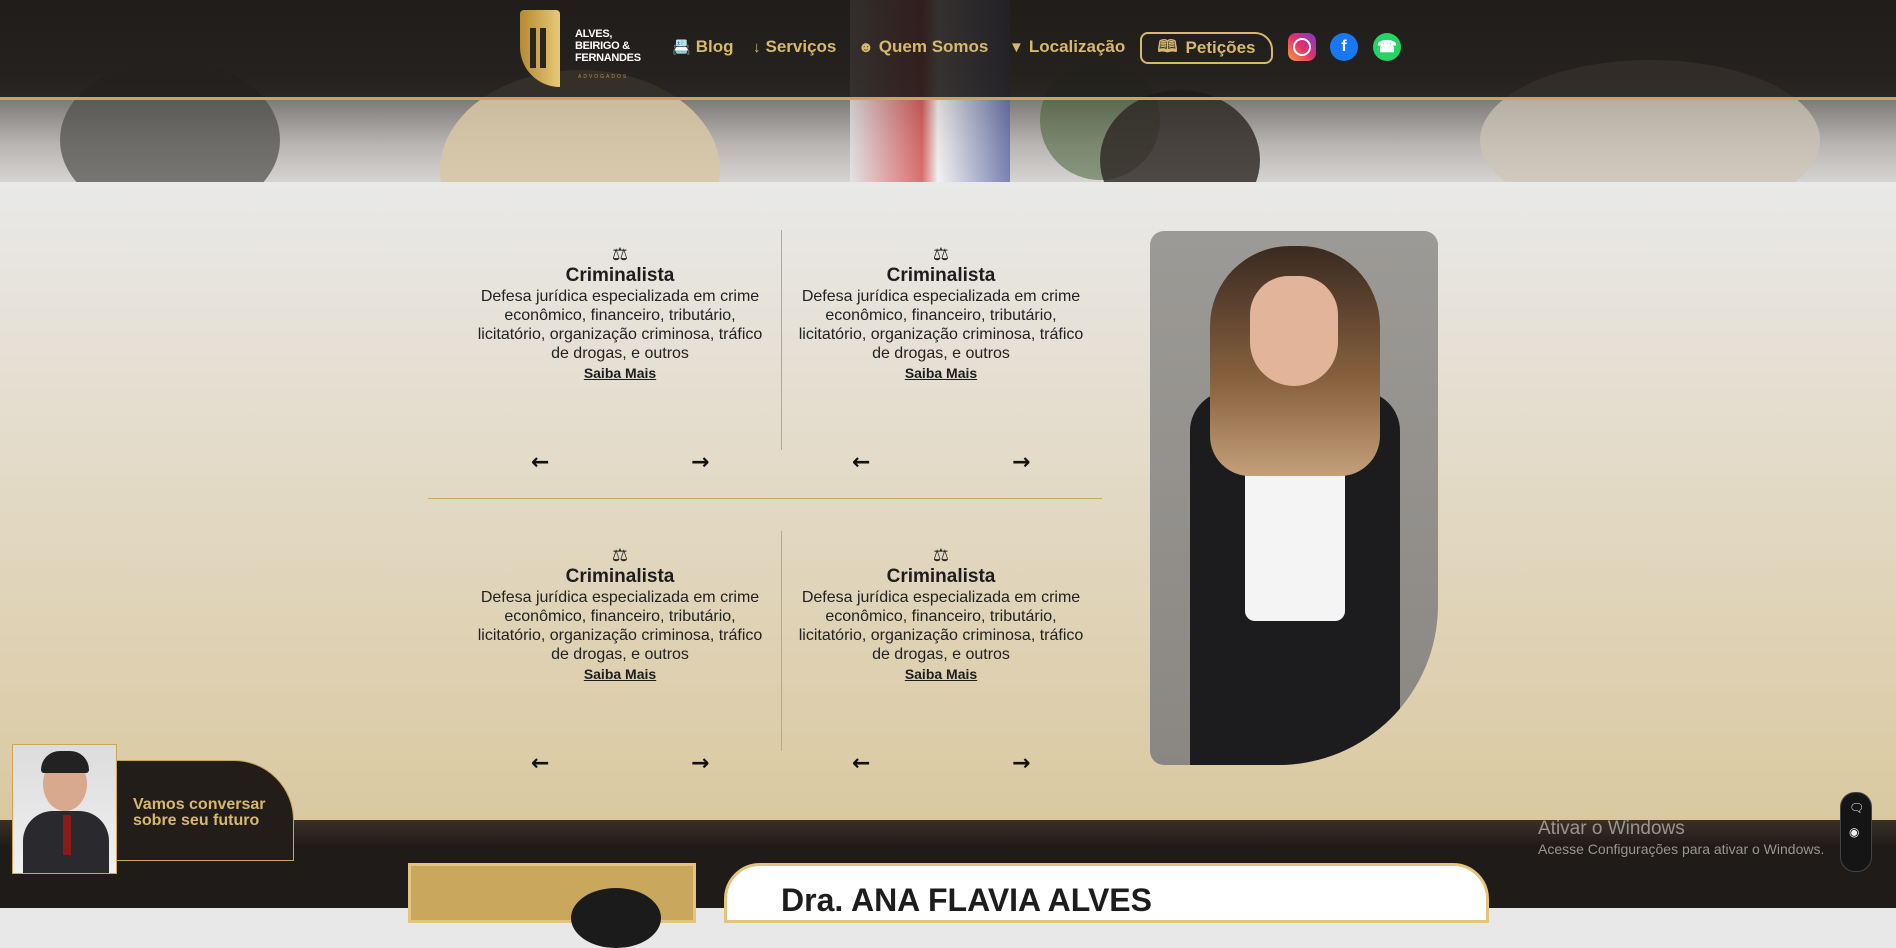 This screenshot has height=948, width=1896. I want to click on id-card-icon: 📇, so click(681, 47).